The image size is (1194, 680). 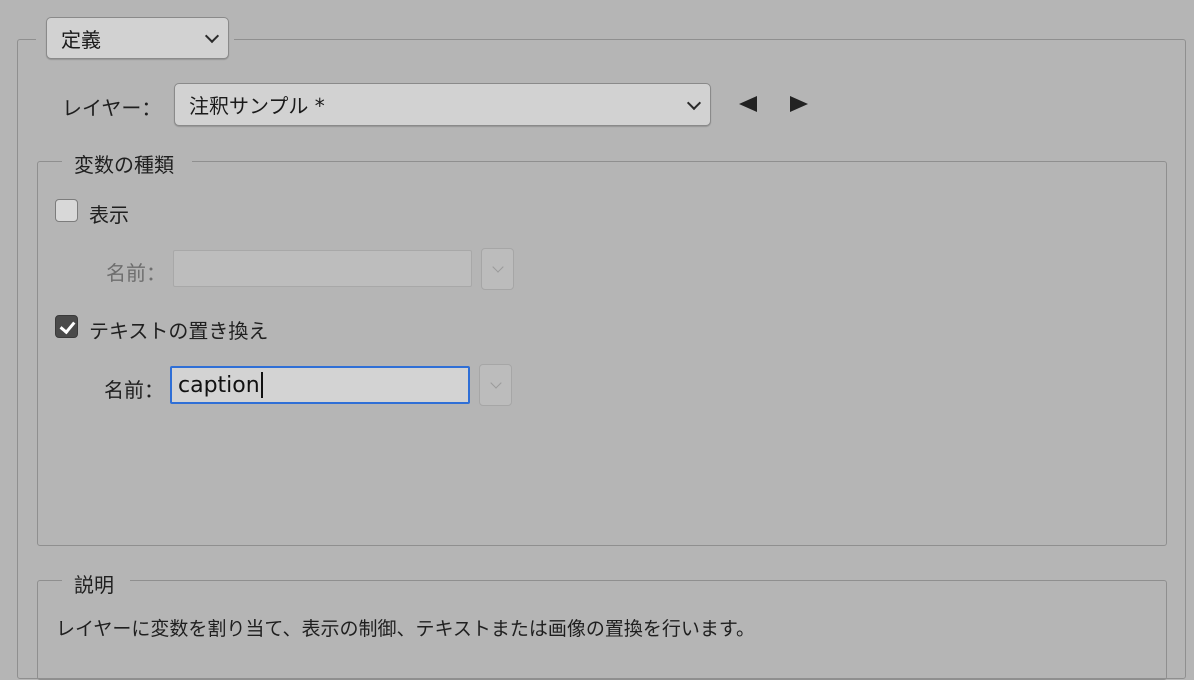 I want to click on text-replace-name-dropdown, so click(x=495, y=385).